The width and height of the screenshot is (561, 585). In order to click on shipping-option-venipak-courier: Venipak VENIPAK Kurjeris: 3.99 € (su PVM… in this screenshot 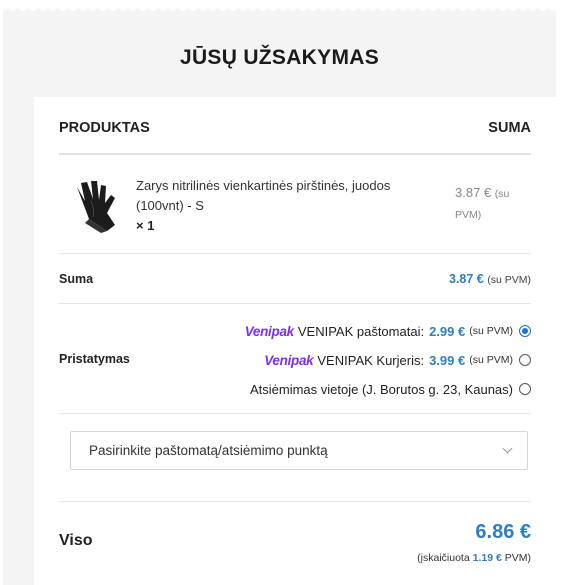, I will do `click(397, 360)`.